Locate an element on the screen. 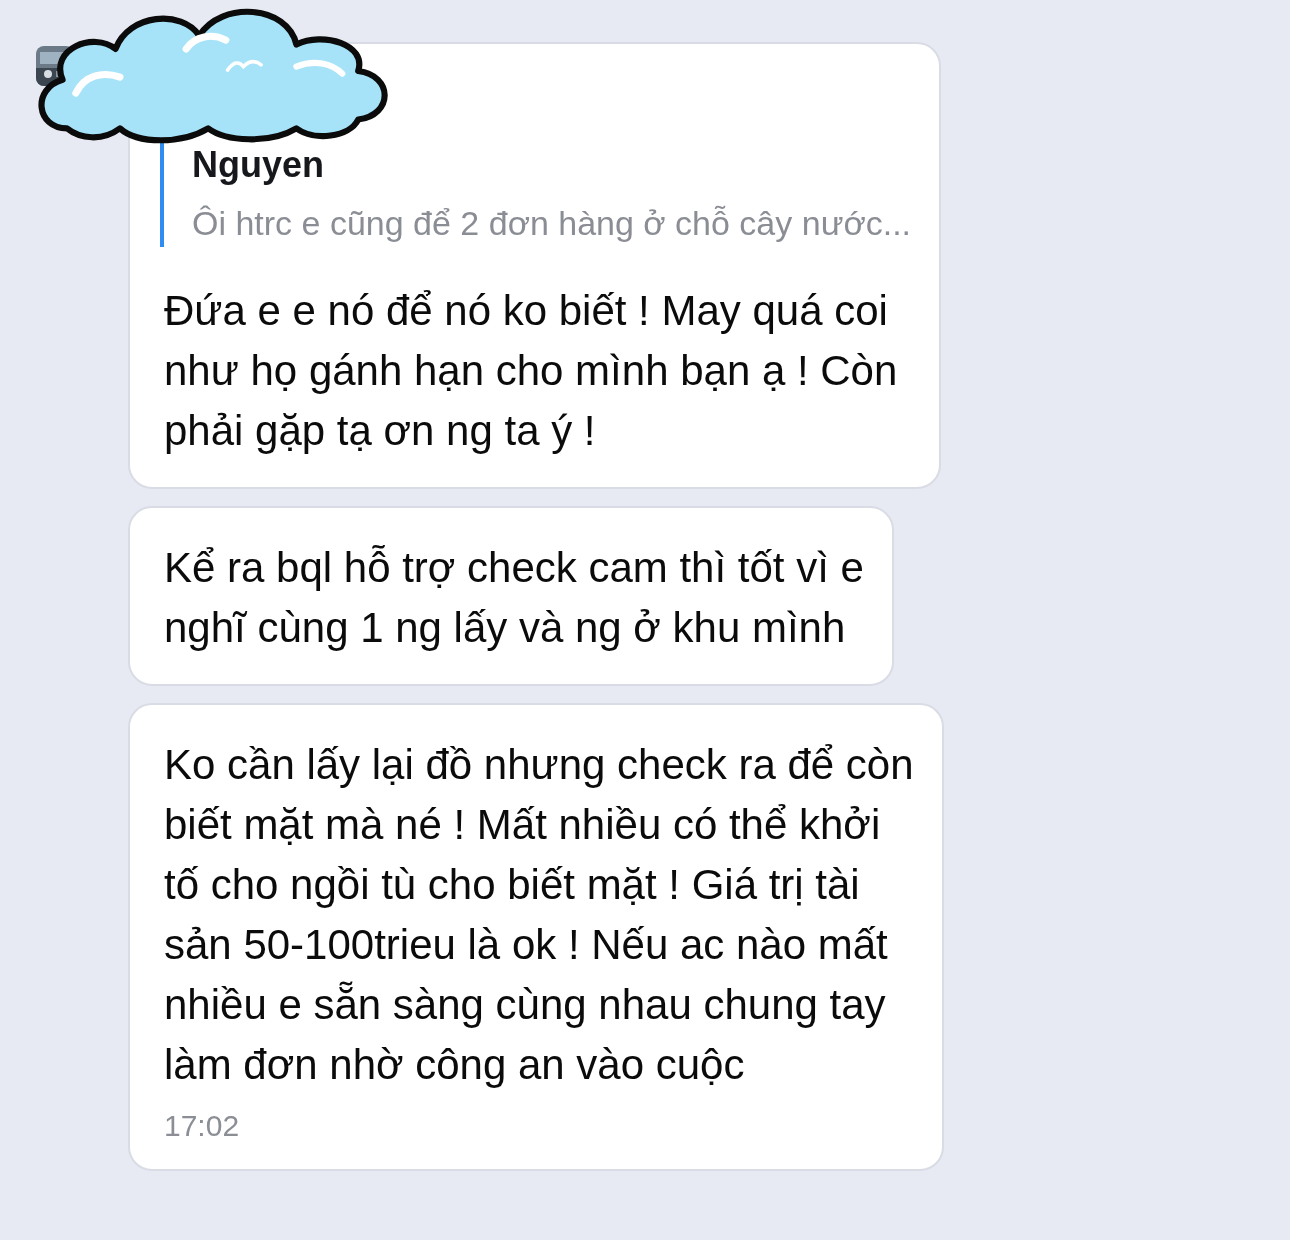 The height and width of the screenshot is (1240, 1290). message-text: Đứa e e nó để nó ko biết ! May quá coi như họ gánh hạn cho mình bạn ạ ! Còn phải gặp tạ ơn ng ta ý ! is located at coordinates (531, 371).